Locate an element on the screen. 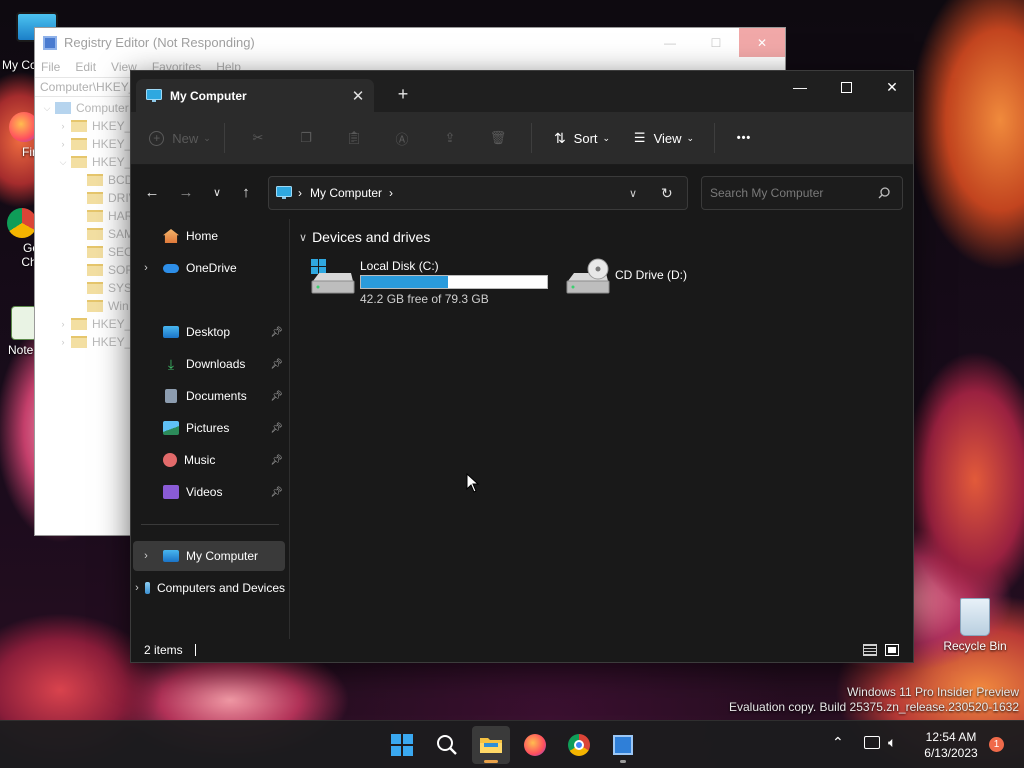  taskbar-registry-editor is located at coordinates (623, 745).